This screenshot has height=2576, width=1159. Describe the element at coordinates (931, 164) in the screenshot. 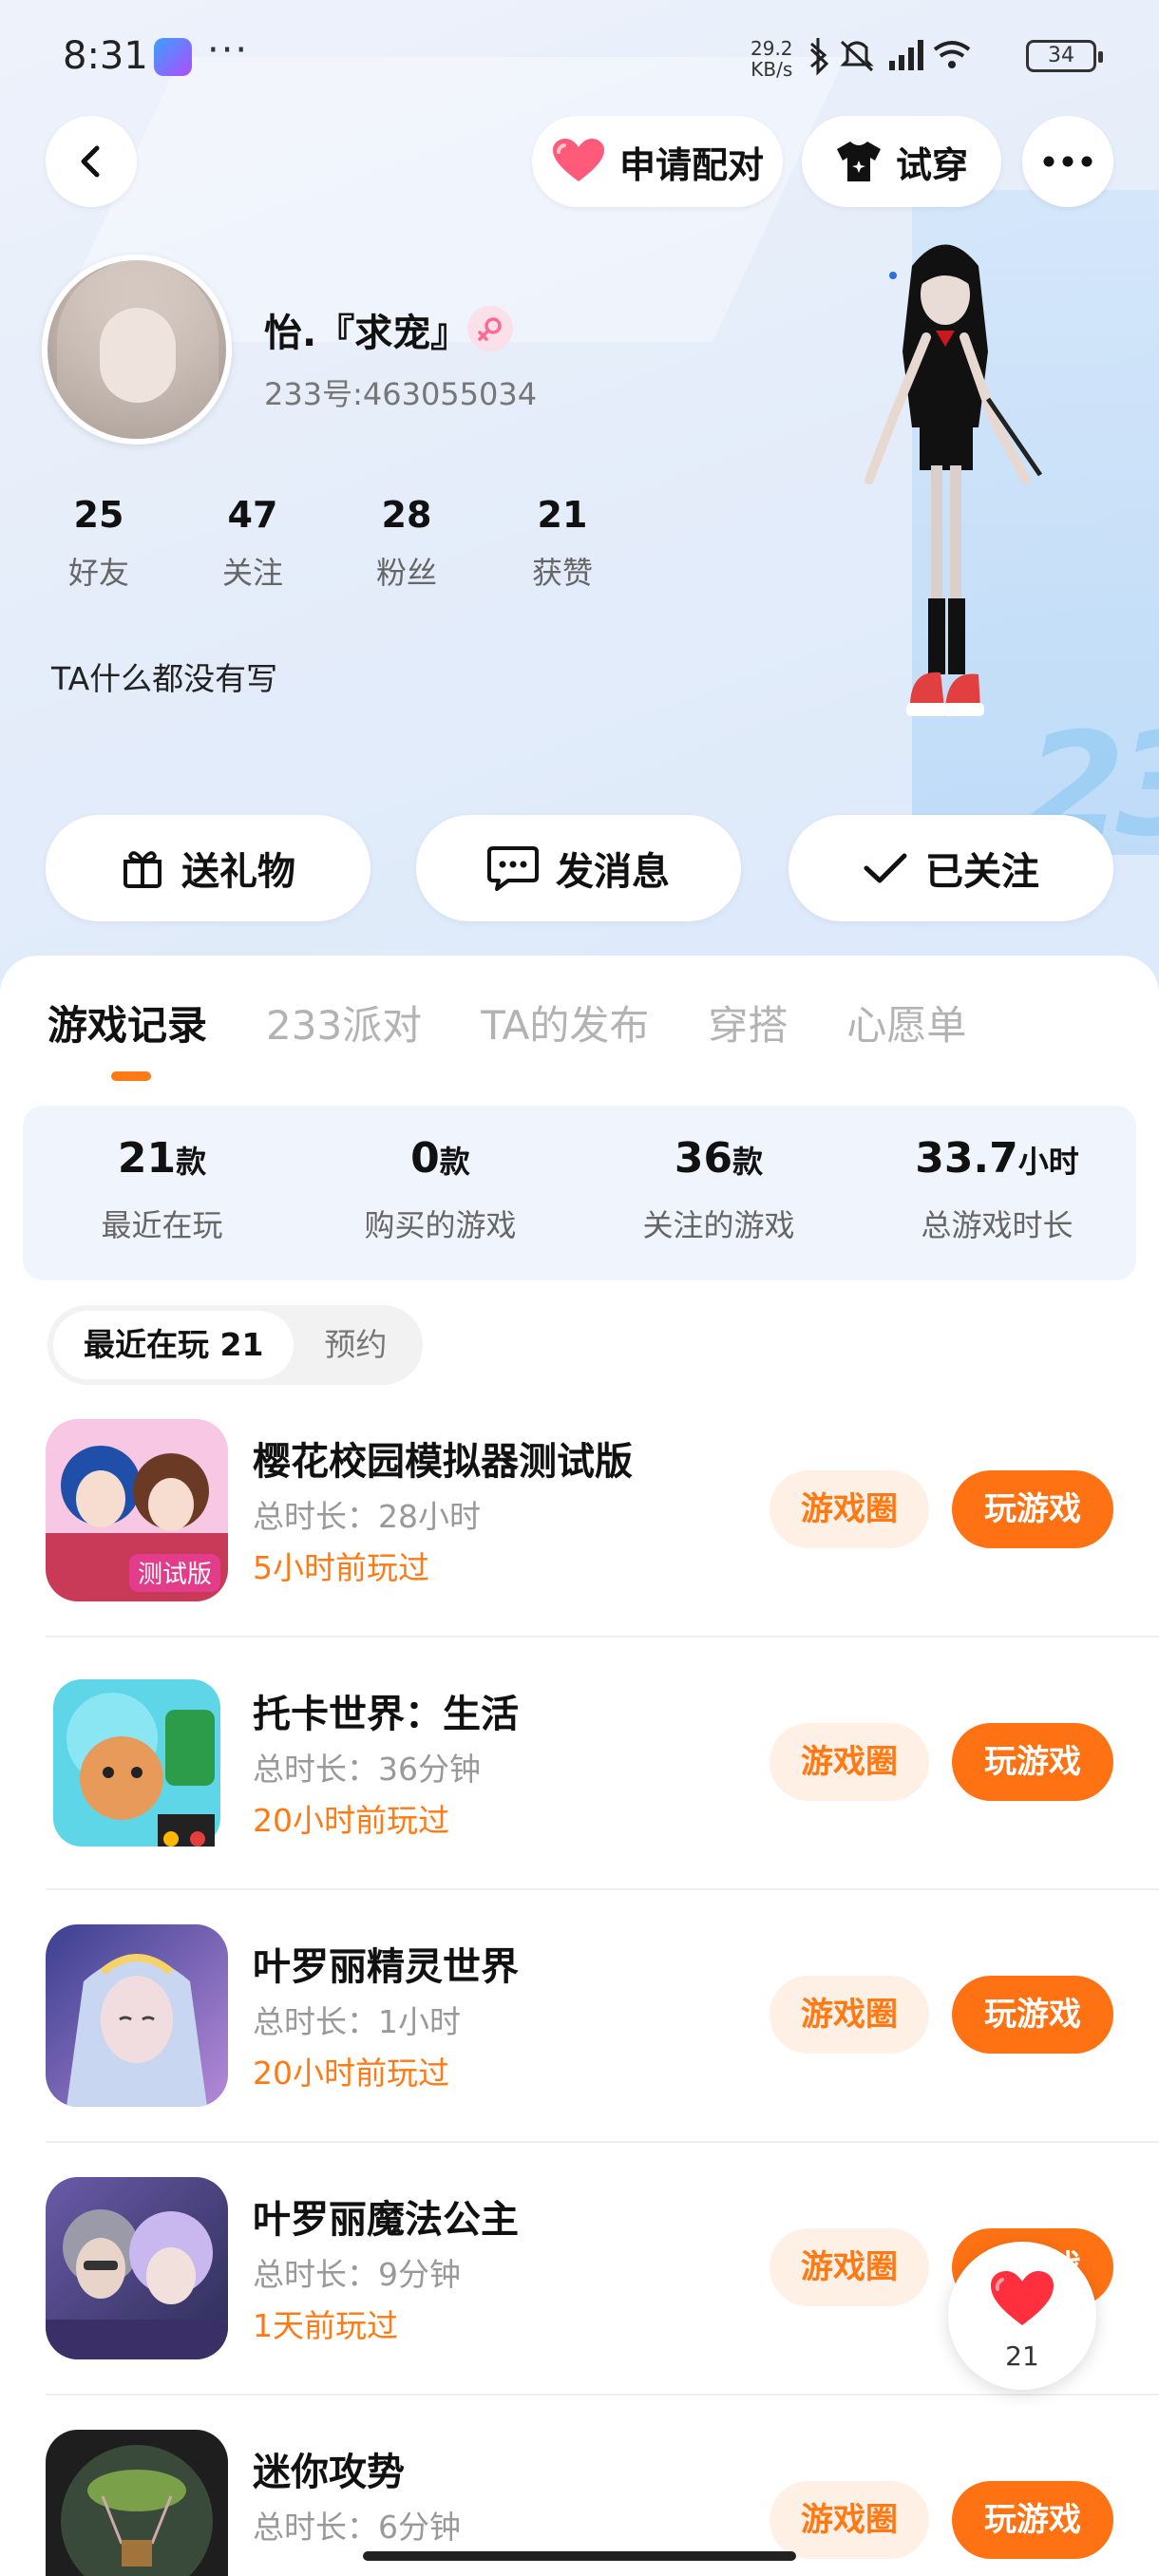

I see `try-on-label: 试穿` at that location.